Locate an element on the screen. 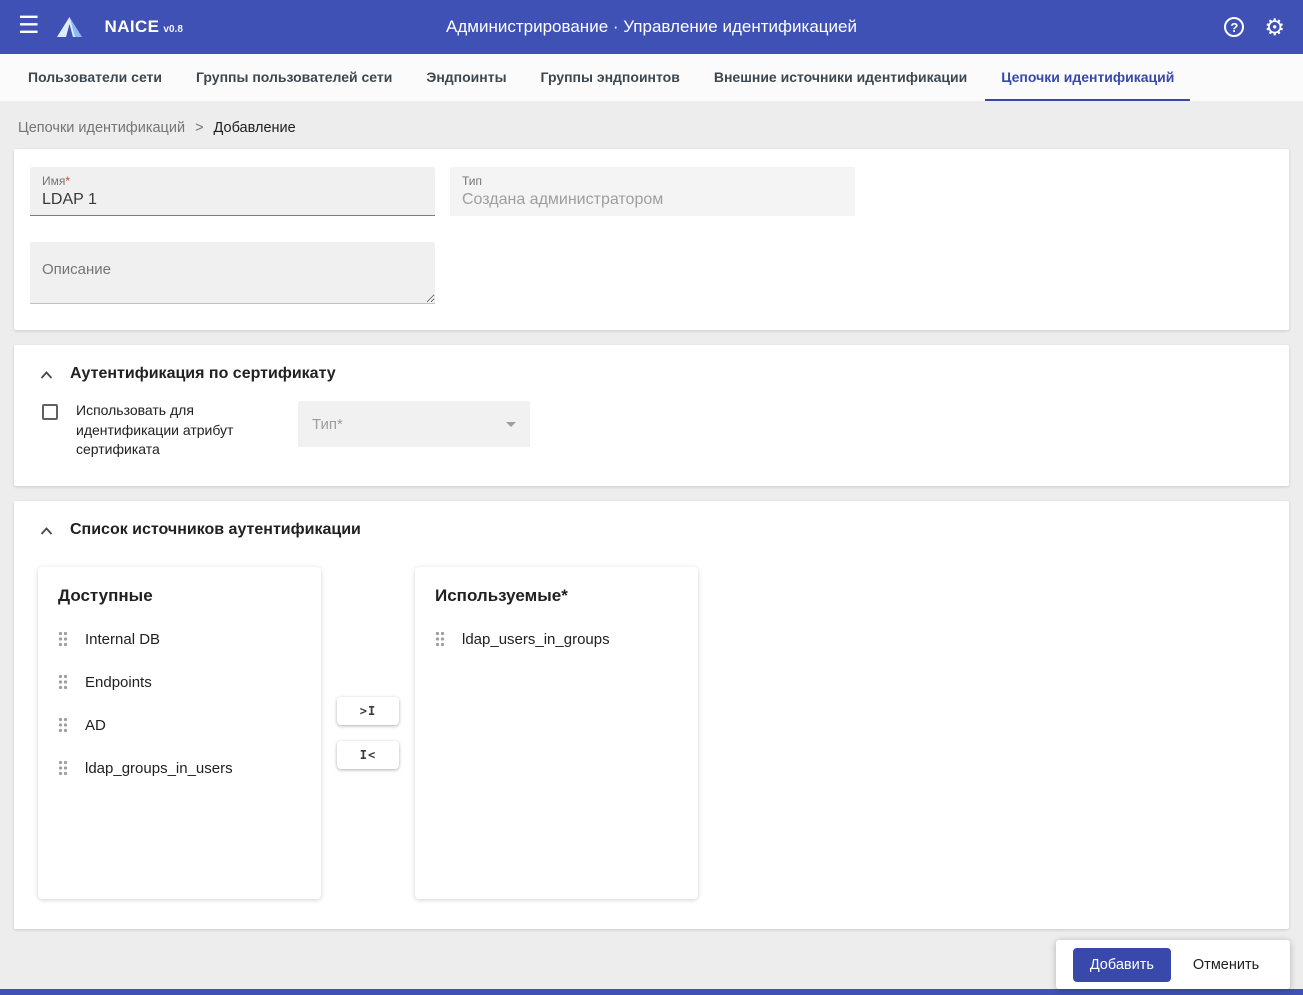 The image size is (1303, 995). tab-network-users: Пользователи сети is located at coordinates (95, 77).